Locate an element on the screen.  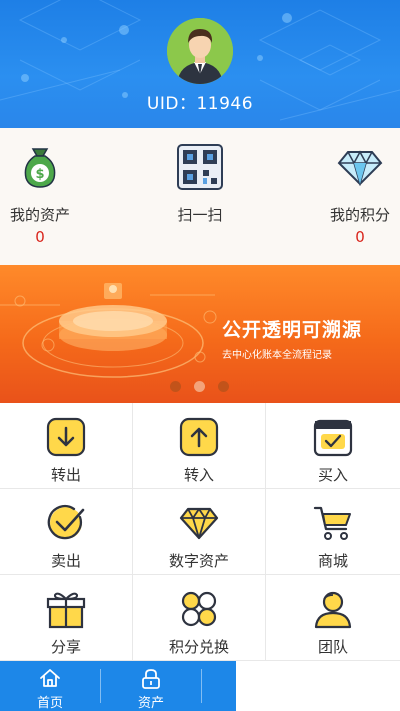
avatar is located at coordinates (200, 51).